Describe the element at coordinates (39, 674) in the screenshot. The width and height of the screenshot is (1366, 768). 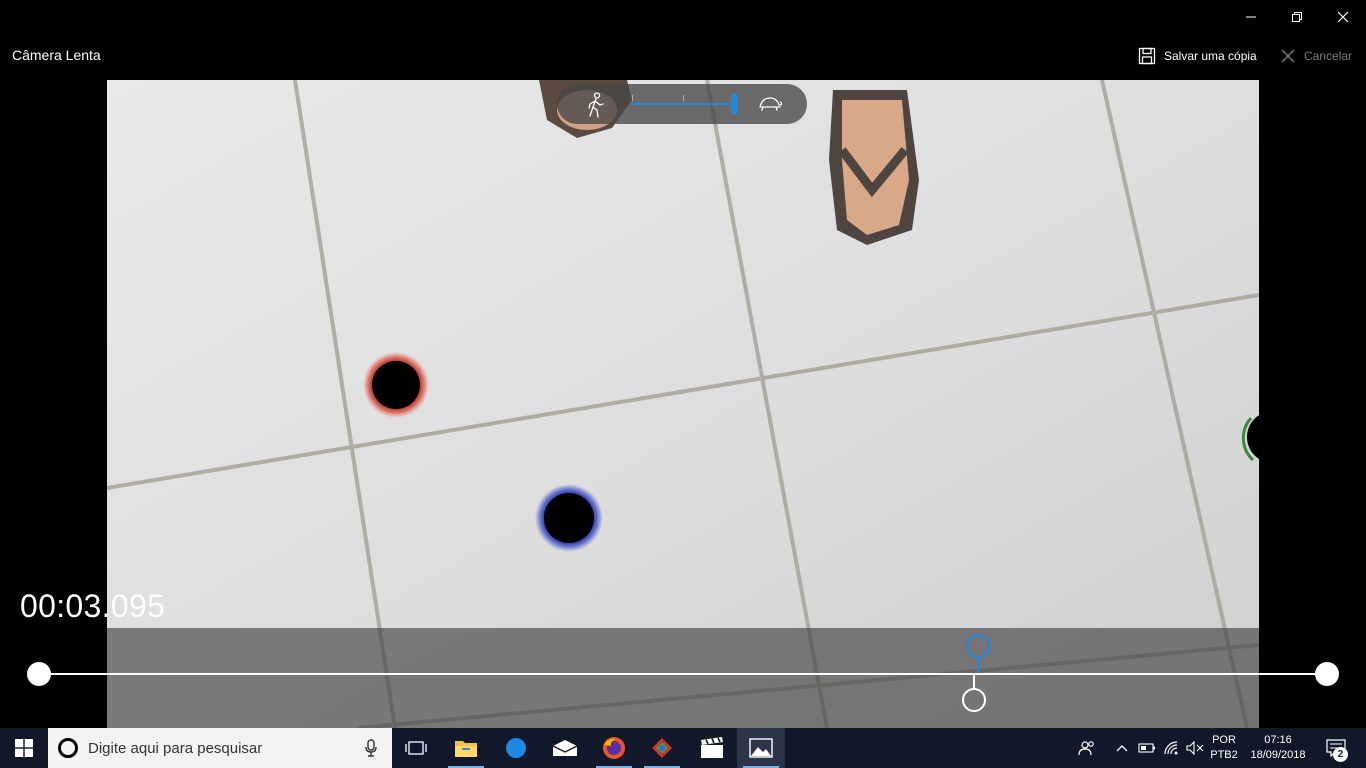
I see `trim-start-handle` at that location.